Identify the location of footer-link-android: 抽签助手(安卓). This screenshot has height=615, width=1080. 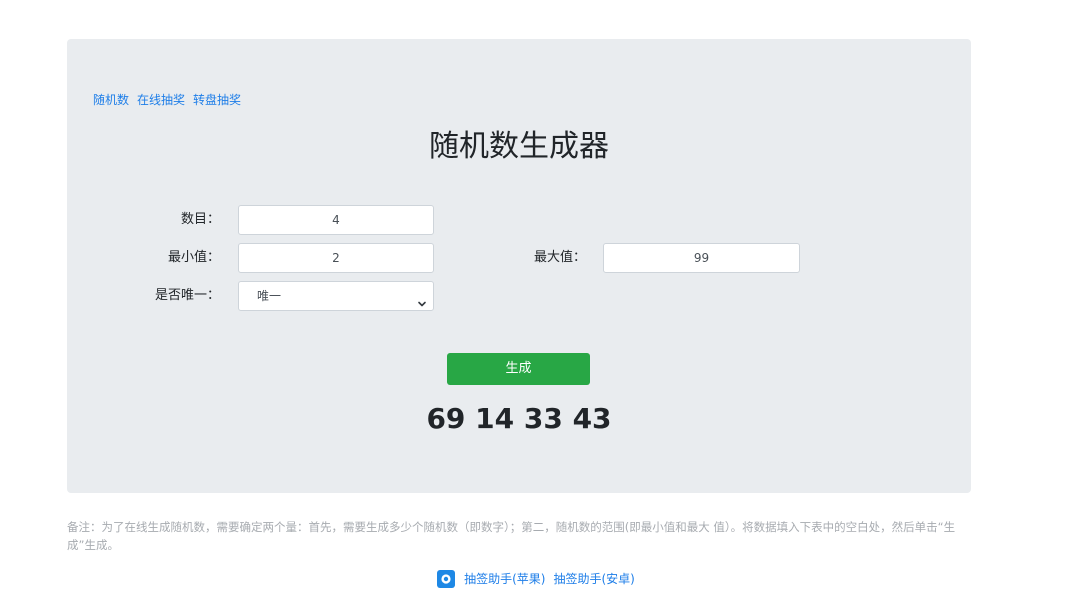
(594, 579).